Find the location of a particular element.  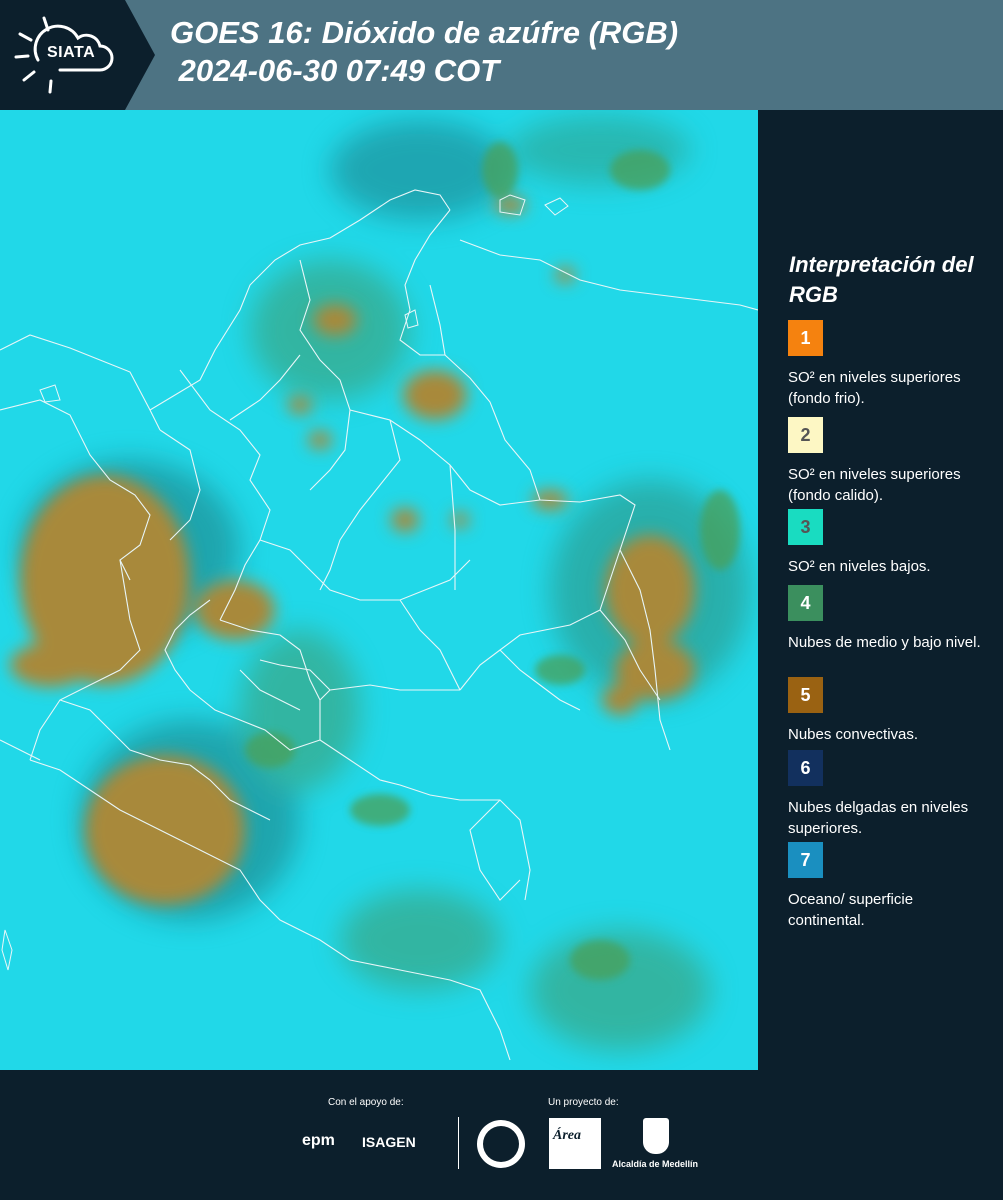

legend-label-7: Oceano/ superficie continental. is located at coordinates (851, 910).